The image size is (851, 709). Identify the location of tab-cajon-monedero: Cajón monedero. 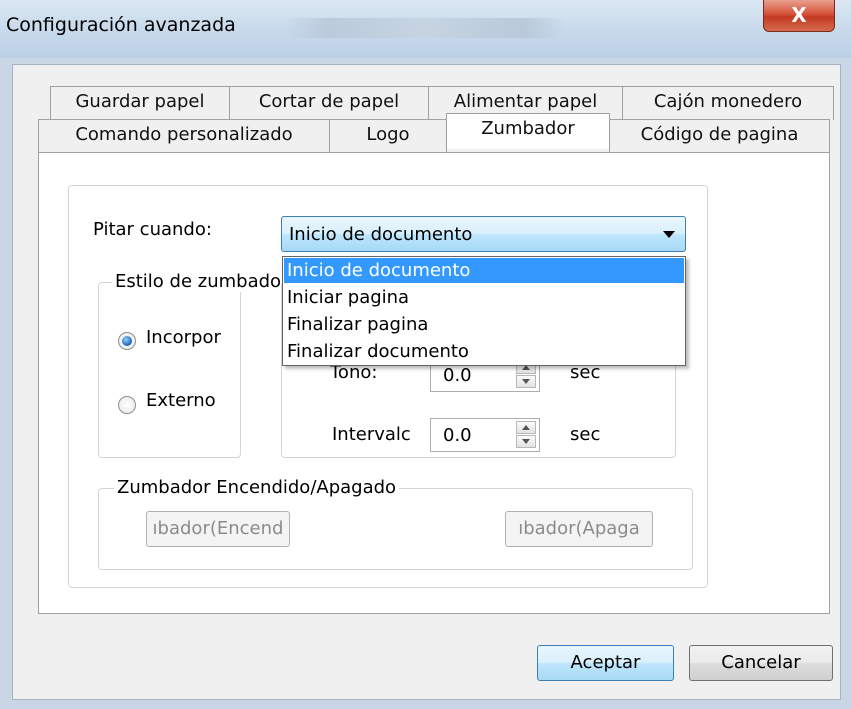
(728, 103).